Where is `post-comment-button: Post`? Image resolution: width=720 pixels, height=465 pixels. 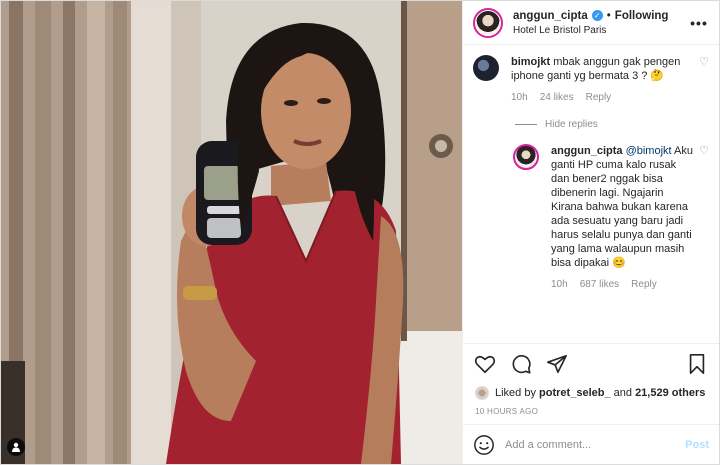
post-comment-button: Post is located at coordinates (697, 445).